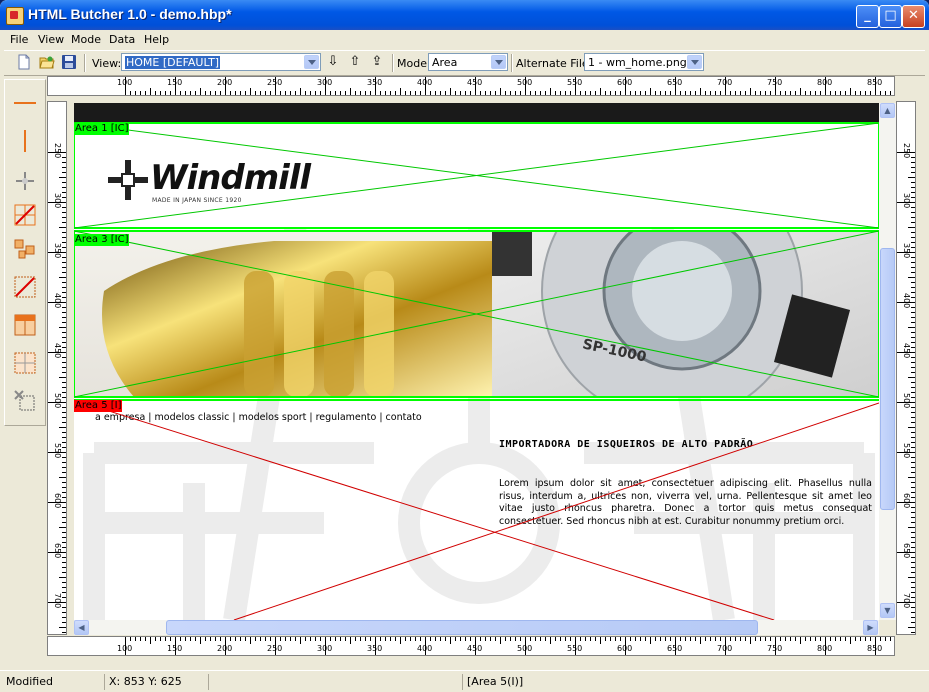  I want to click on menu-help: Help, so click(156, 39).